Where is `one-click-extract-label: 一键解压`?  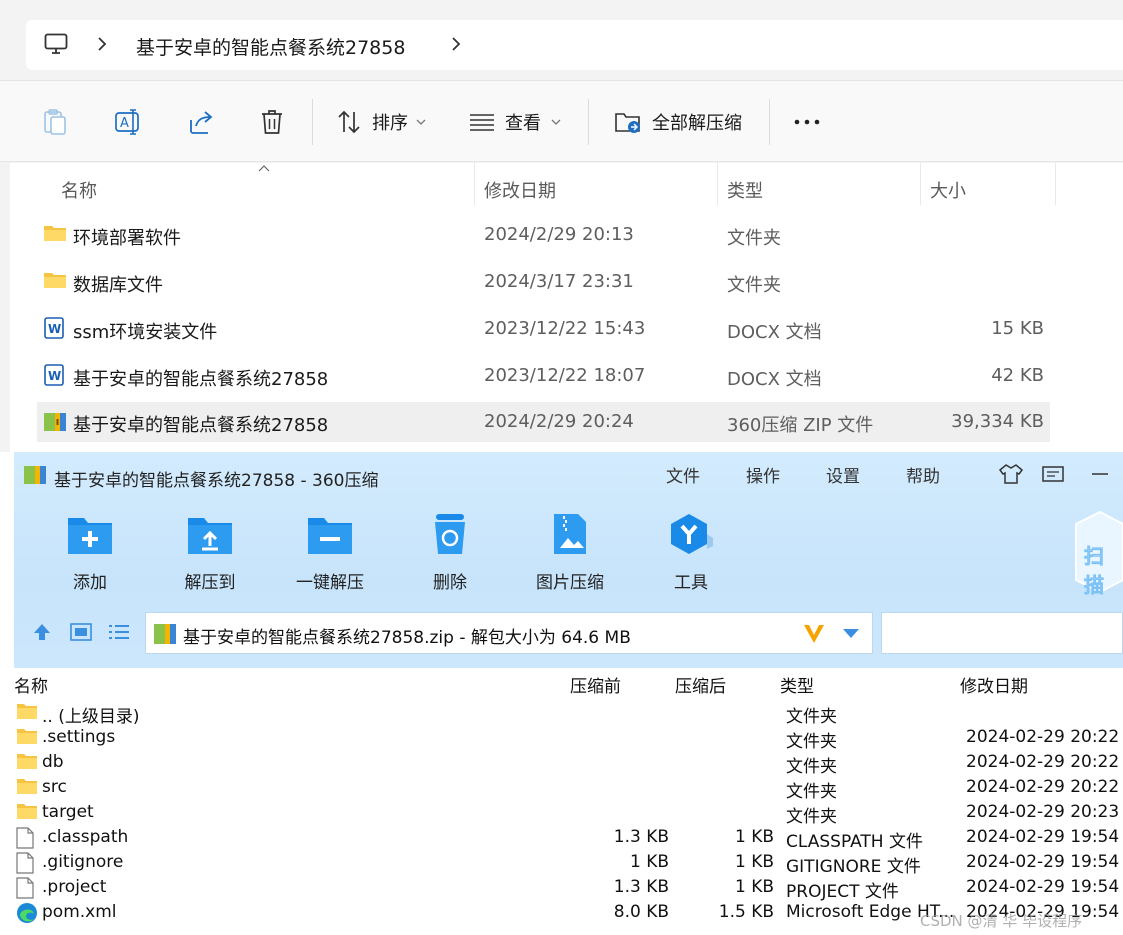
one-click-extract-label: 一键解压 is located at coordinates (330, 583).